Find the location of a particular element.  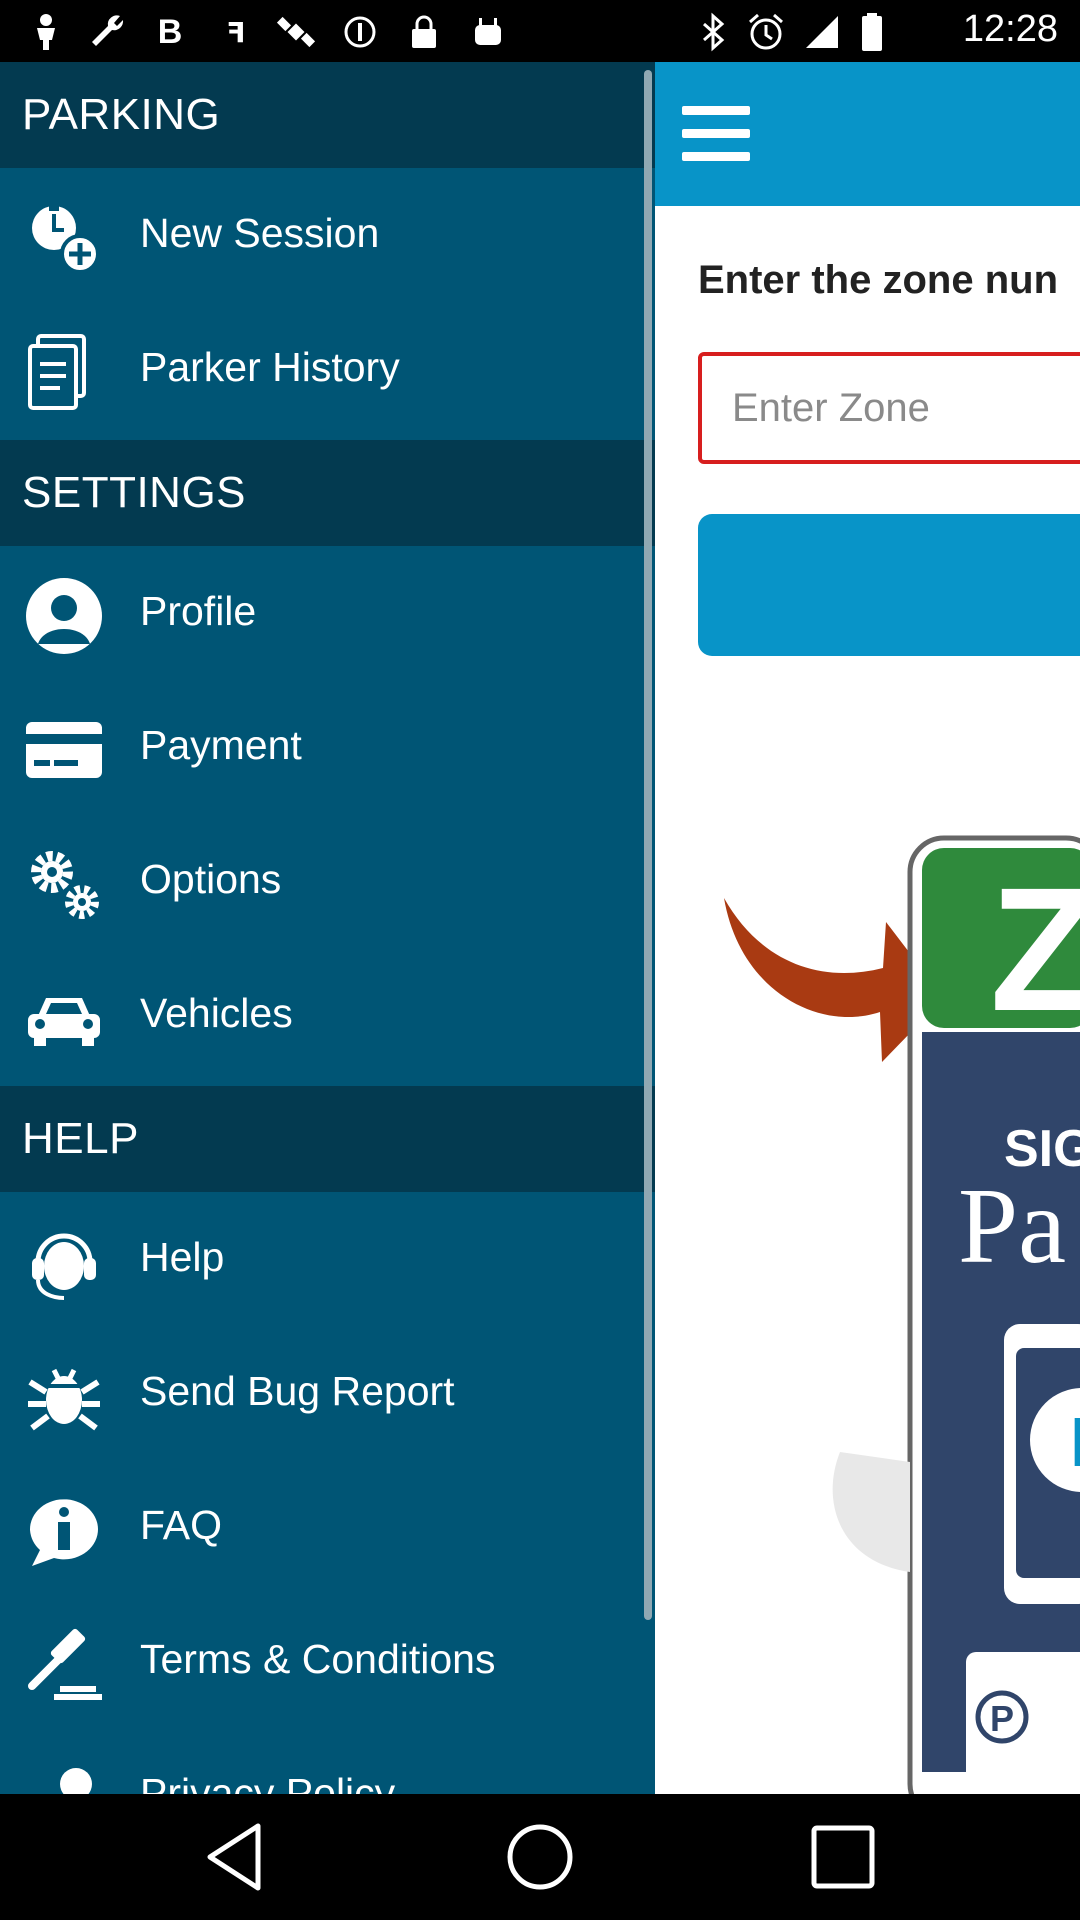

drawer-item-label: New Session is located at coordinates (260, 233).